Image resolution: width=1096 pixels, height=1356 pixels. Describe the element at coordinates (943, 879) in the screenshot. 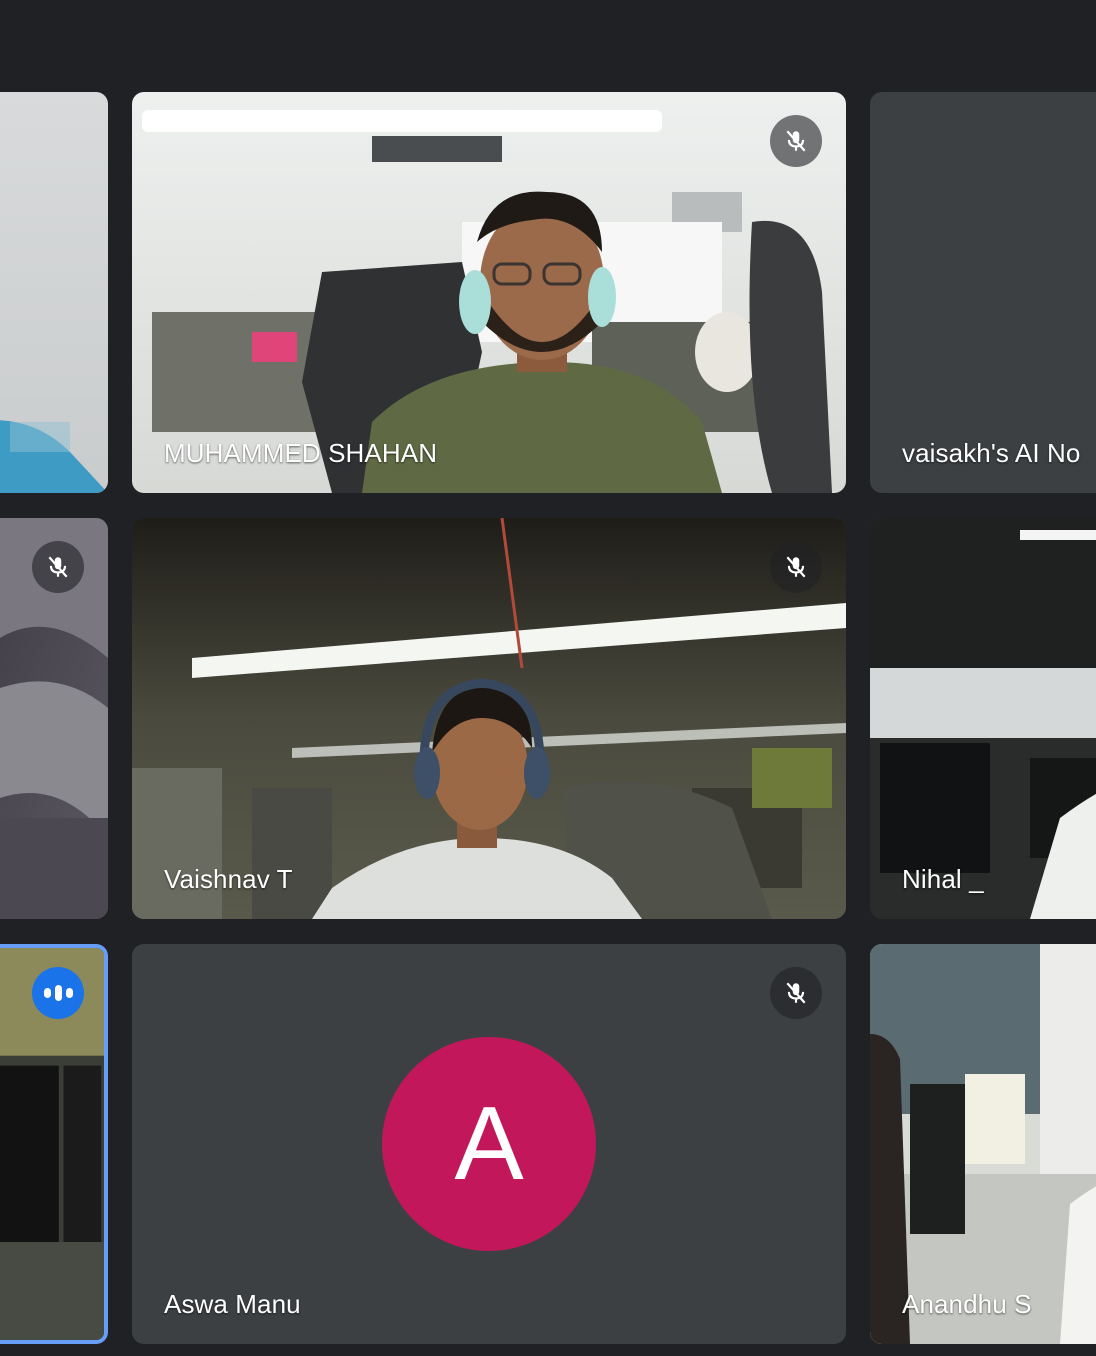

I see `participant-name: Nihal _` at that location.